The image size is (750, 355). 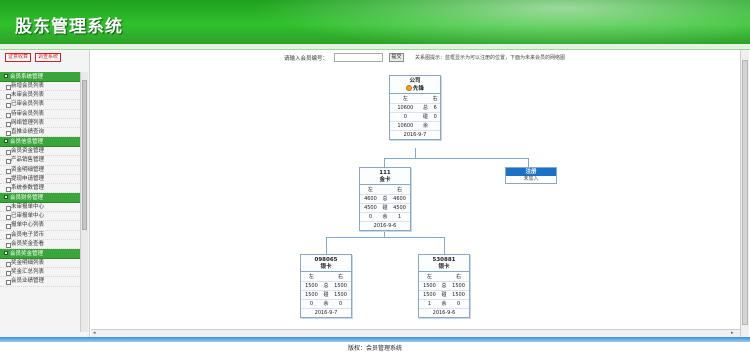 What do you see at coordinates (405, 108) in the screenshot?
I see `stat-cell: 10600` at bounding box center [405, 108].